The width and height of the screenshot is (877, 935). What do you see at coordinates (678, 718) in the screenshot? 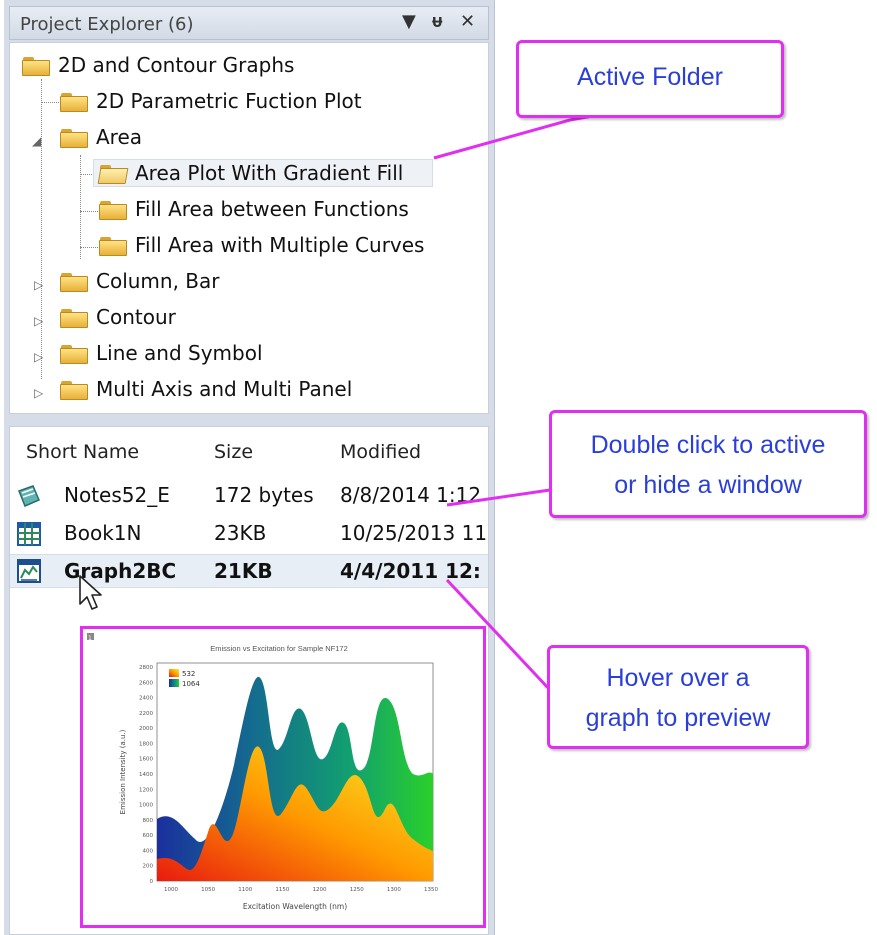
I see `callout-text: graph to preview` at bounding box center [678, 718].